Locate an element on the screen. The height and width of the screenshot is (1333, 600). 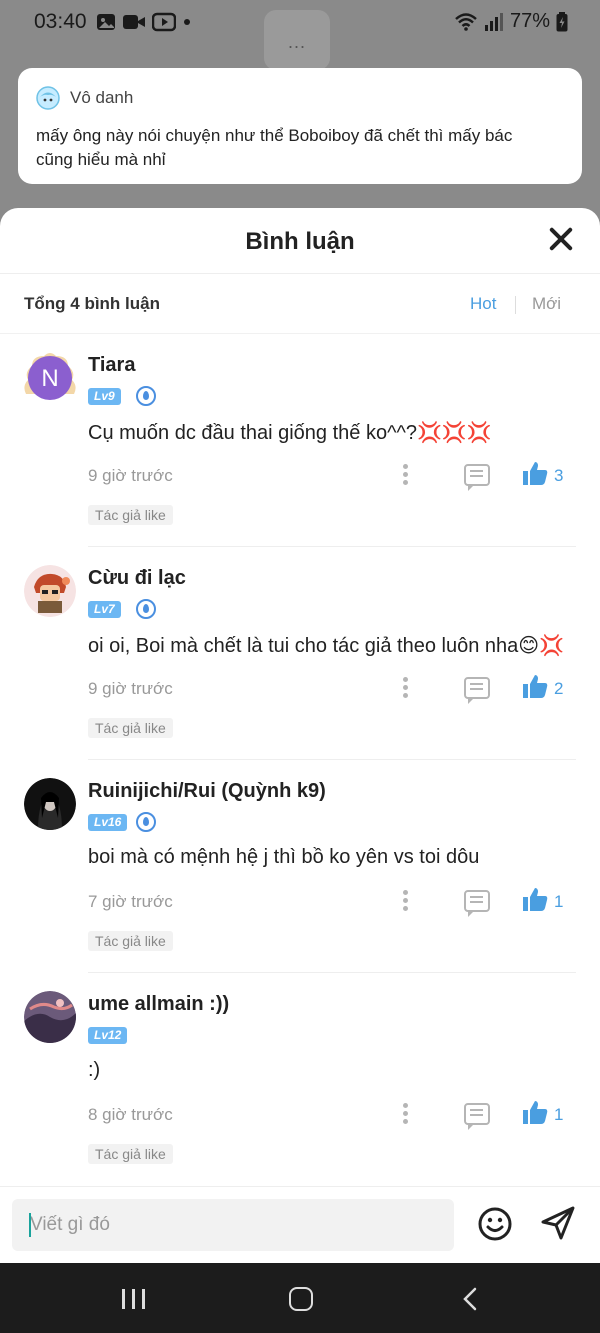
comment-text: :) is located at coordinates (94, 1070).